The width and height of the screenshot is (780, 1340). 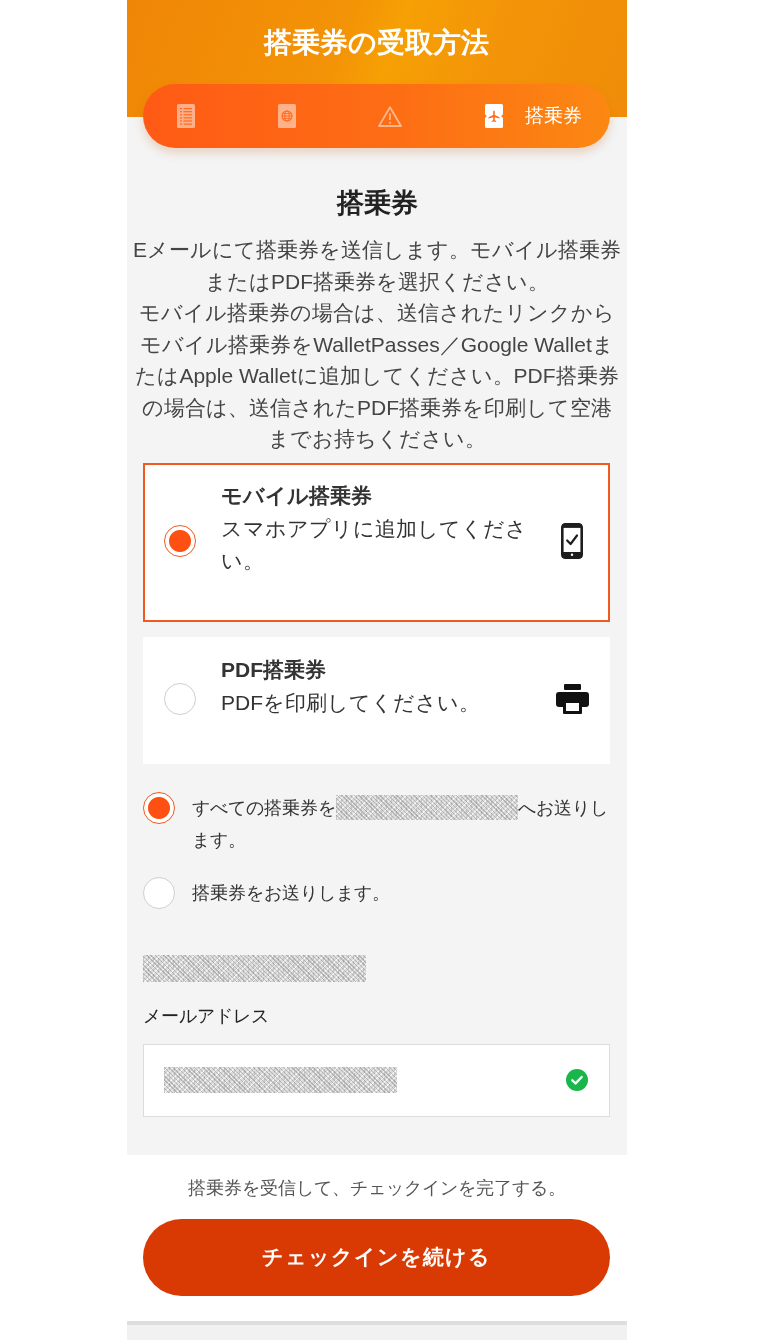 What do you see at coordinates (493, 116) in the screenshot?
I see `boarding-pass-icon` at bounding box center [493, 116].